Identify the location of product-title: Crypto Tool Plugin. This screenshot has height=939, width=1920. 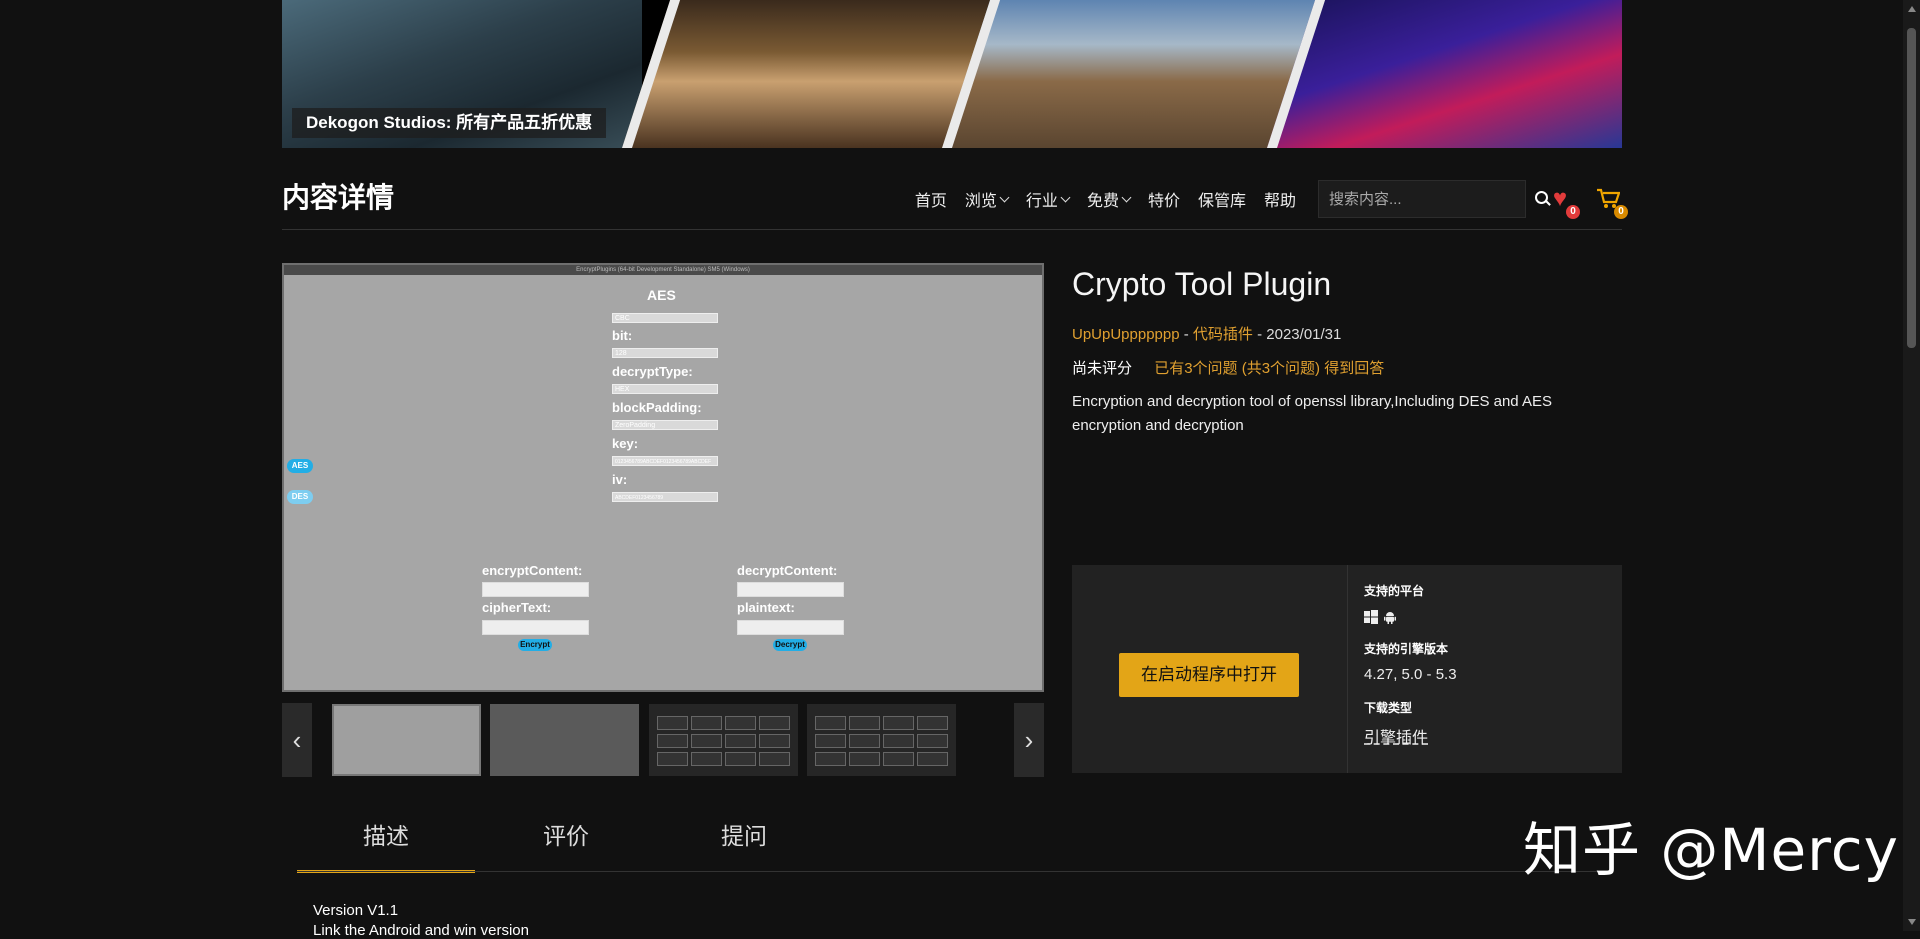
(1202, 284).